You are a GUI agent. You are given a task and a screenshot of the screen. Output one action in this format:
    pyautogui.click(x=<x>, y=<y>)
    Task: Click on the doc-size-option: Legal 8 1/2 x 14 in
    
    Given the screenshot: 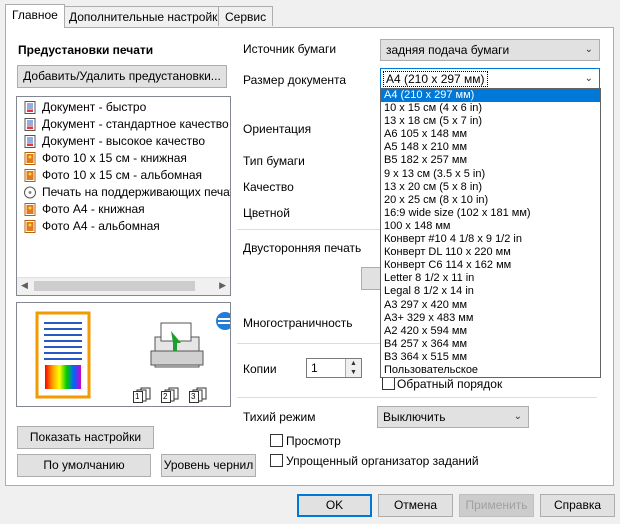 What is the action you would take?
    pyautogui.click(x=490, y=291)
    